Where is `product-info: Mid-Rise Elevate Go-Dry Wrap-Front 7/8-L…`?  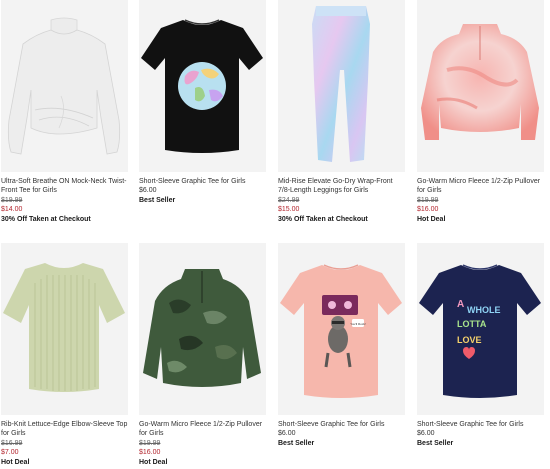 product-info: Mid-Rise Elevate Go-Dry Wrap-Front 7/8-L… is located at coordinates (341, 200).